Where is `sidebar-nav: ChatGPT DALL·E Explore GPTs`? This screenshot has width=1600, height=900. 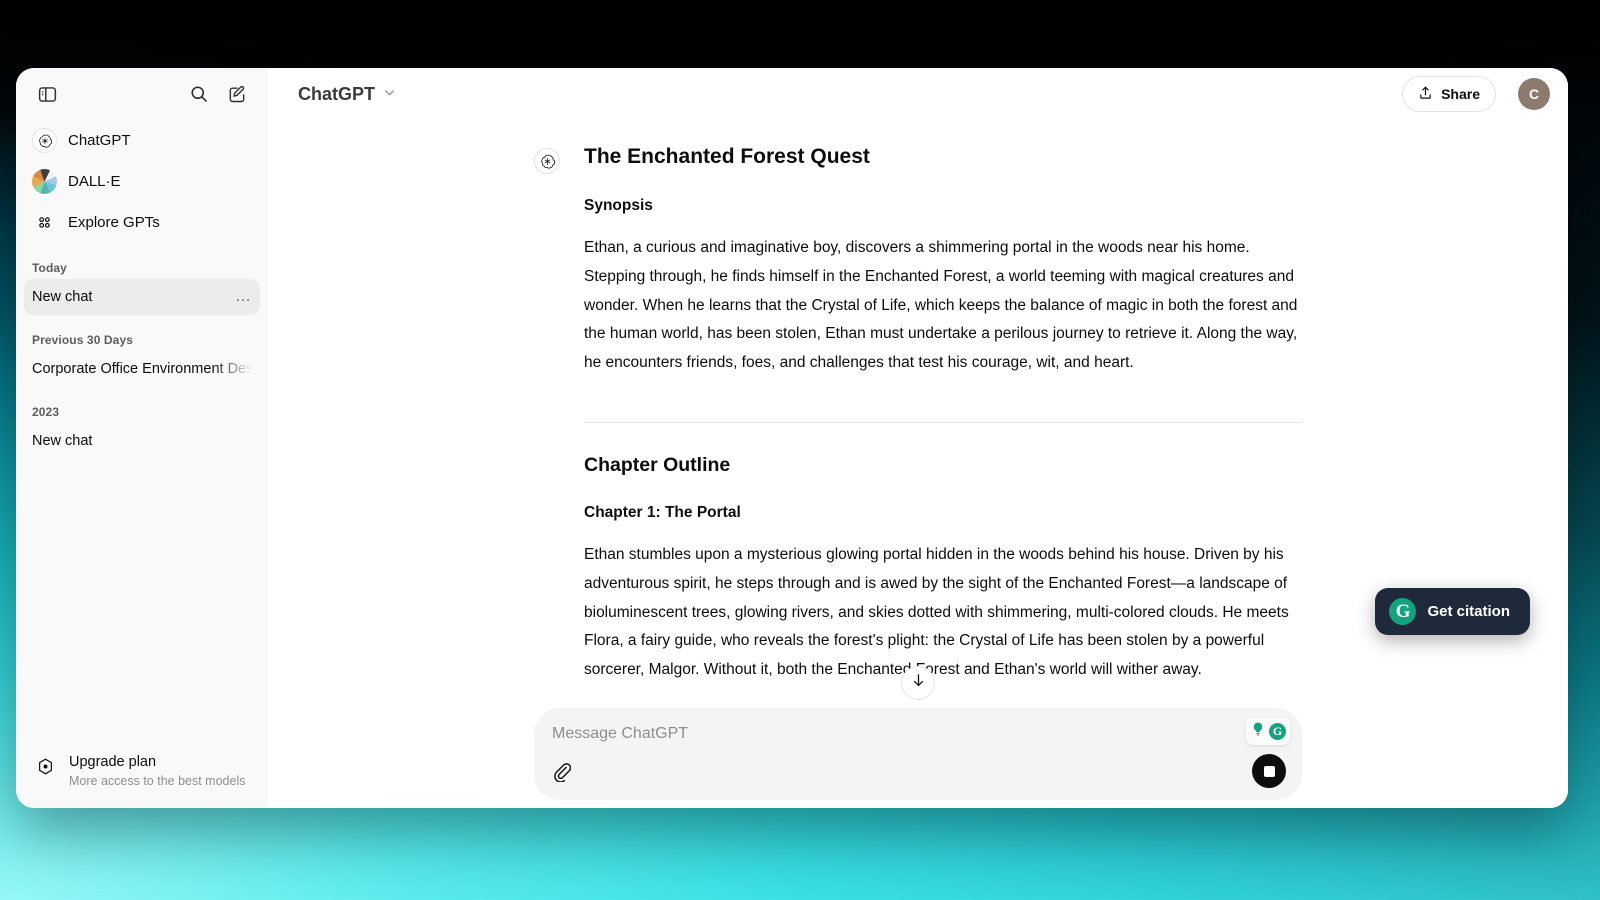
sidebar-nav: ChatGPT DALL·E Explore GPTs is located at coordinates (142, 181).